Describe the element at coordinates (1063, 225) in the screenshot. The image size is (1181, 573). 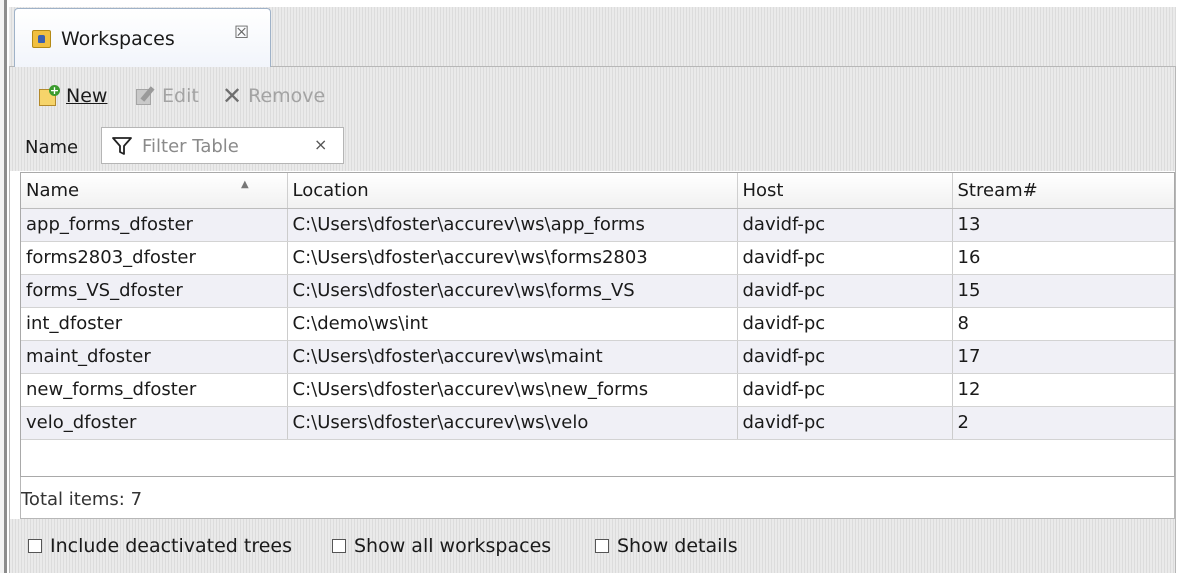
I see `cell-stream: 13` at that location.